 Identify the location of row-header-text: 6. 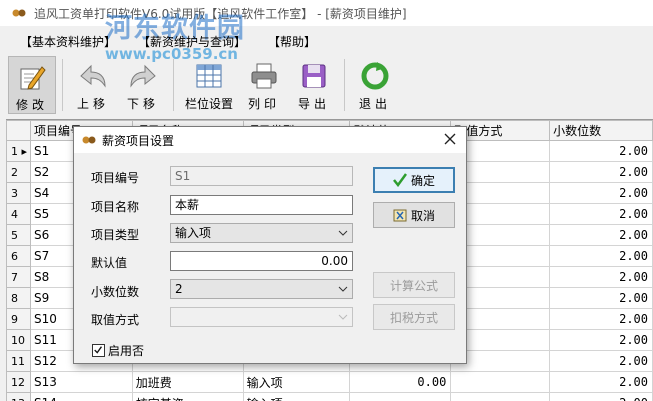
(14, 256).